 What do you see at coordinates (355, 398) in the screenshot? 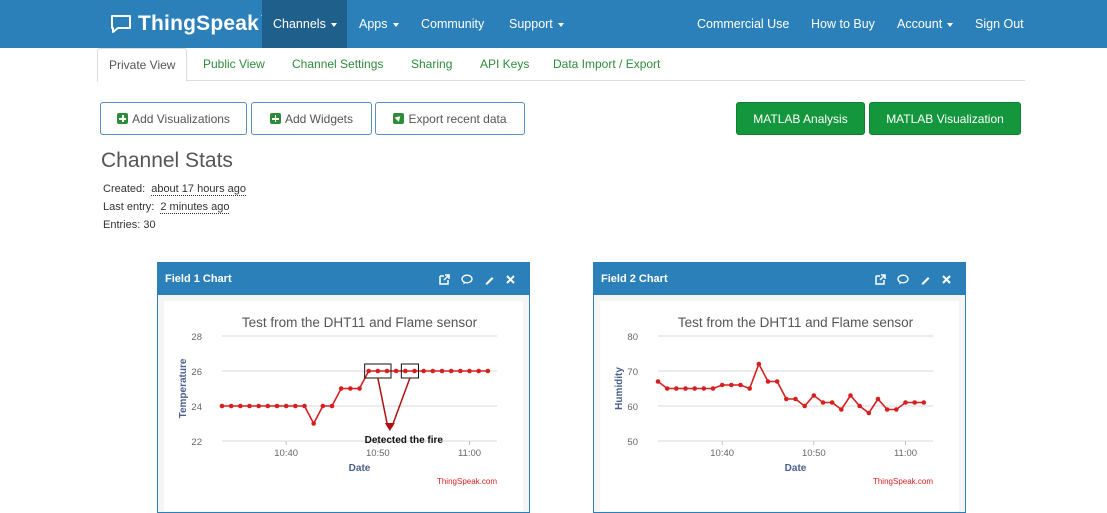
I see `series-line` at bounding box center [355, 398].